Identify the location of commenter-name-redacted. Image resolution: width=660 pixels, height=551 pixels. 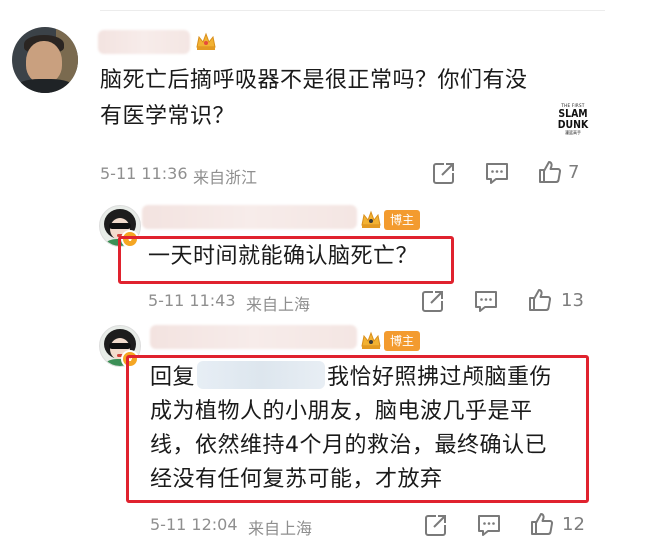
(144, 42).